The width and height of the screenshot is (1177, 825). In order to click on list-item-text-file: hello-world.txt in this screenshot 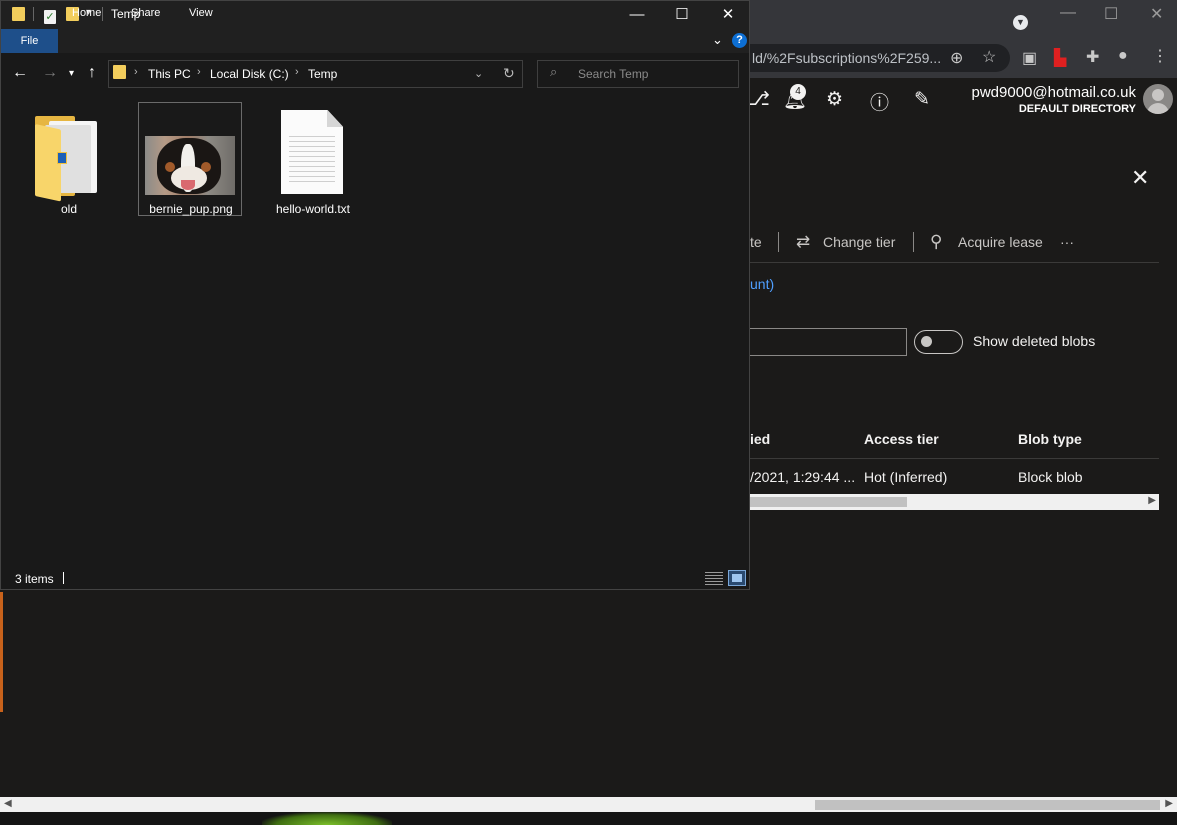, I will do `click(313, 159)`.